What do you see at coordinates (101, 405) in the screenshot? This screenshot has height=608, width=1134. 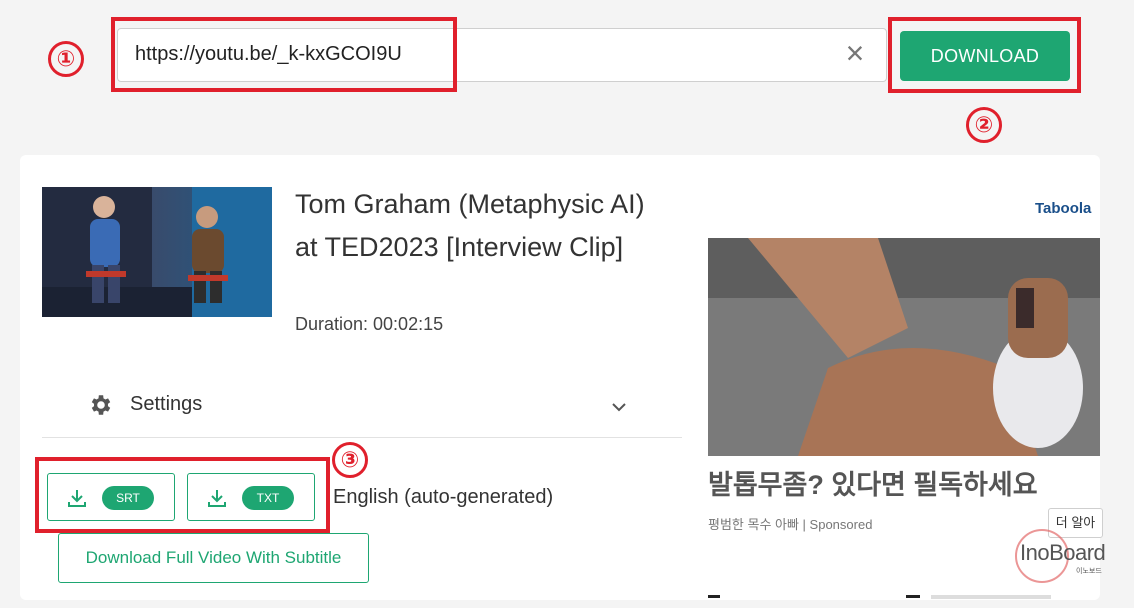 I see `gear-icon` at bounding box center [101, 405].